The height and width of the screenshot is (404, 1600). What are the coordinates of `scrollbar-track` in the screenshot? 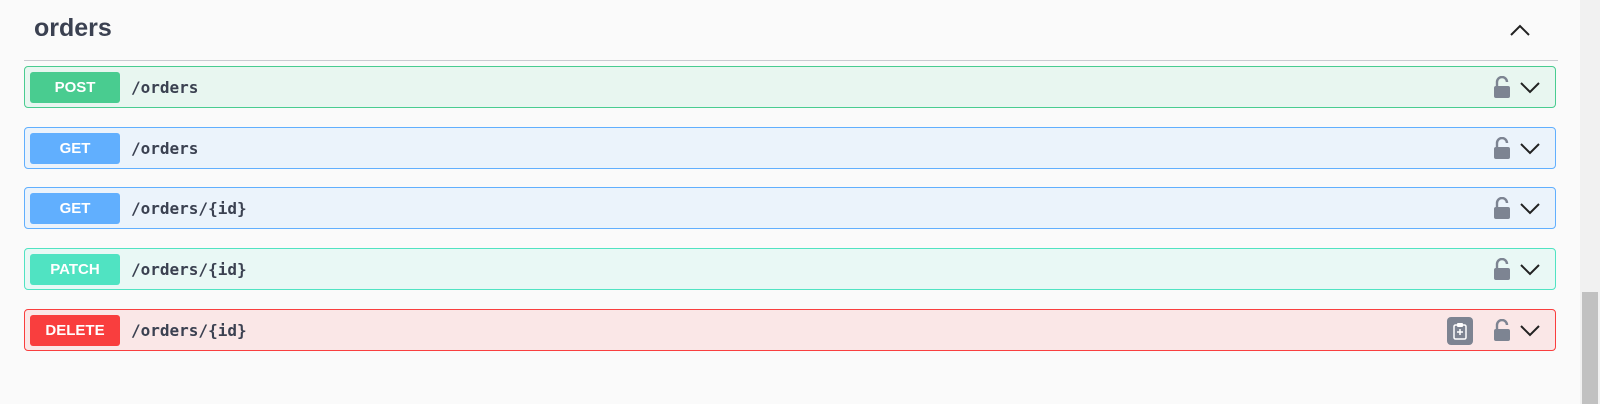 It's located at (1590, 202).